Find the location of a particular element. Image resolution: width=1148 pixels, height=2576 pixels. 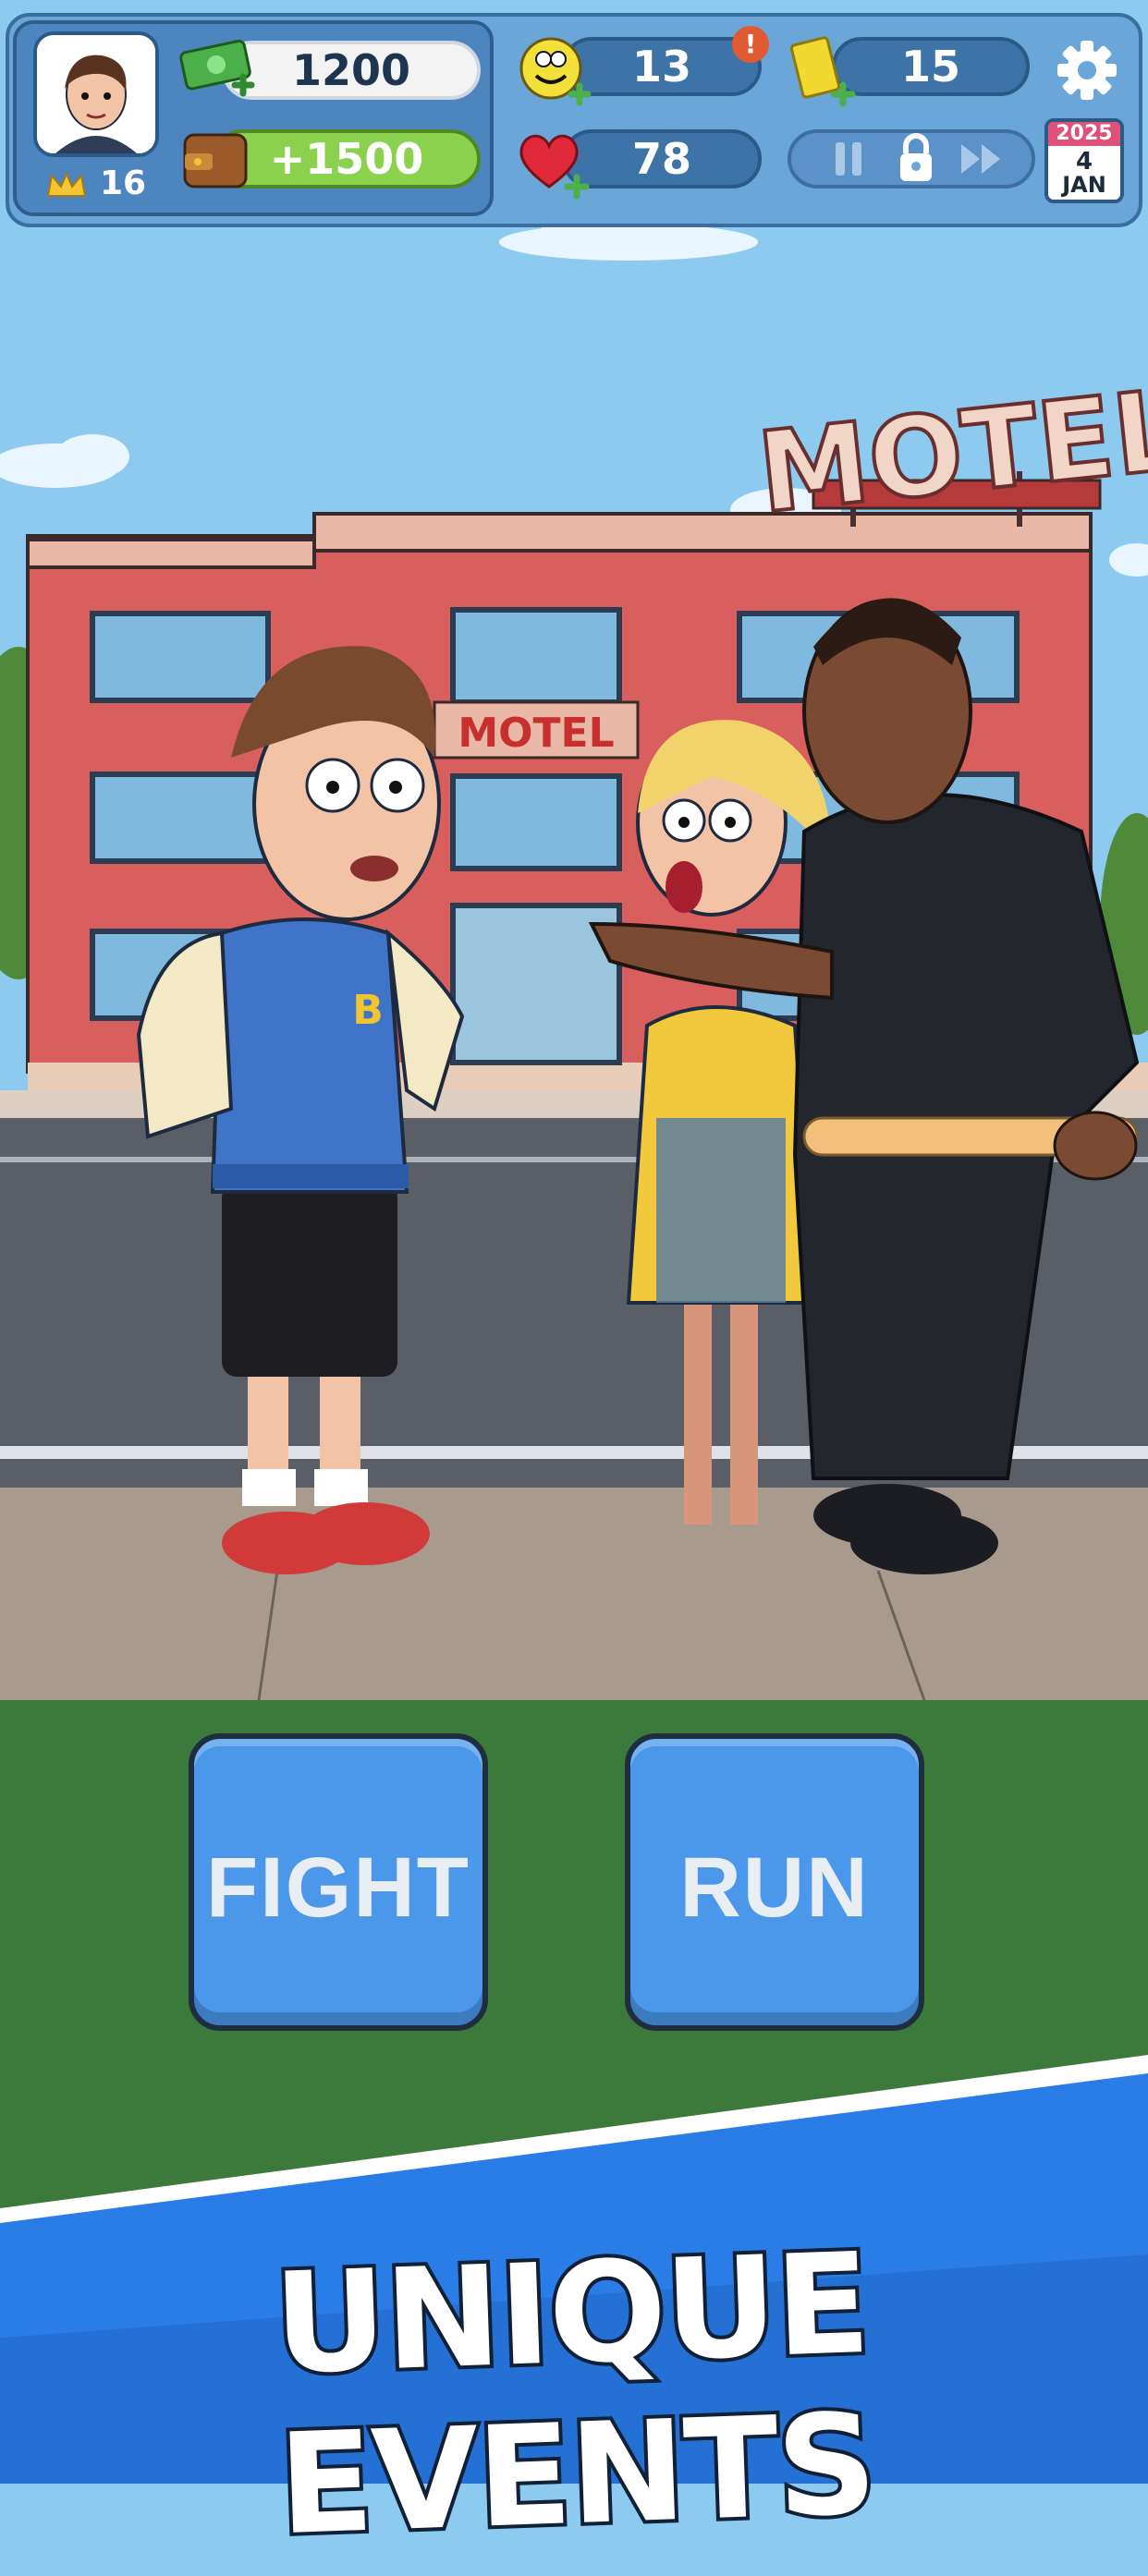

avatar is located at coordinates (96, 94).